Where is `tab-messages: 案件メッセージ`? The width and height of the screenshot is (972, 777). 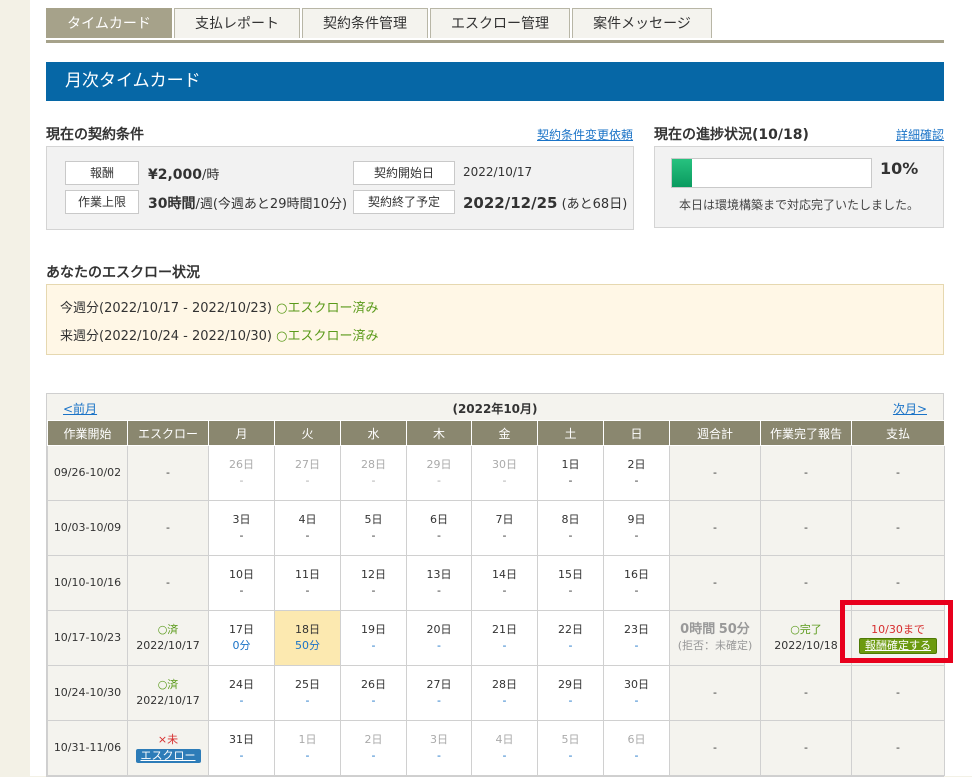
tab-messages: 案件メッセージ is located at coordinates (642, 23).